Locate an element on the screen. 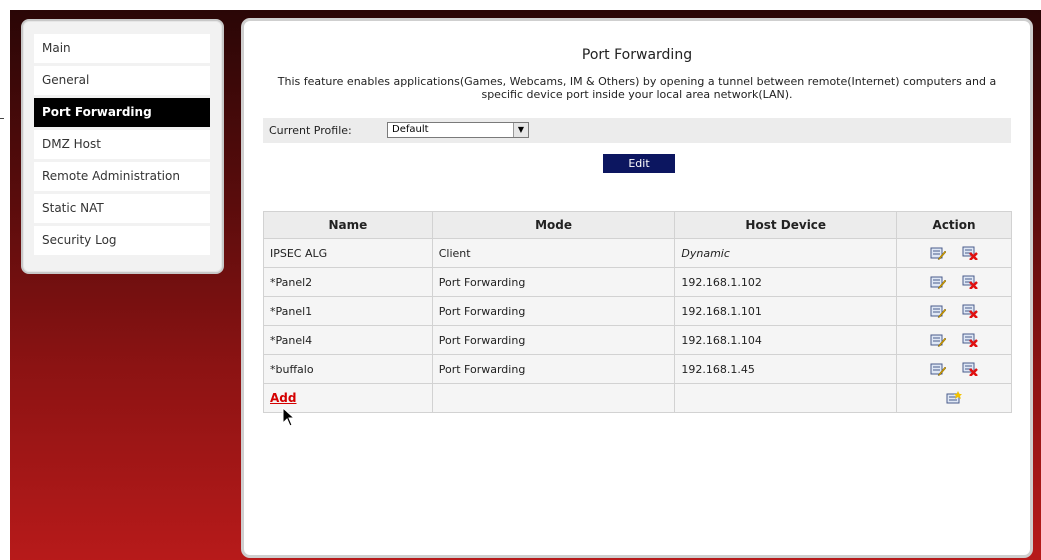  column-header-mode: Mode is located at coordinates (553, 225).